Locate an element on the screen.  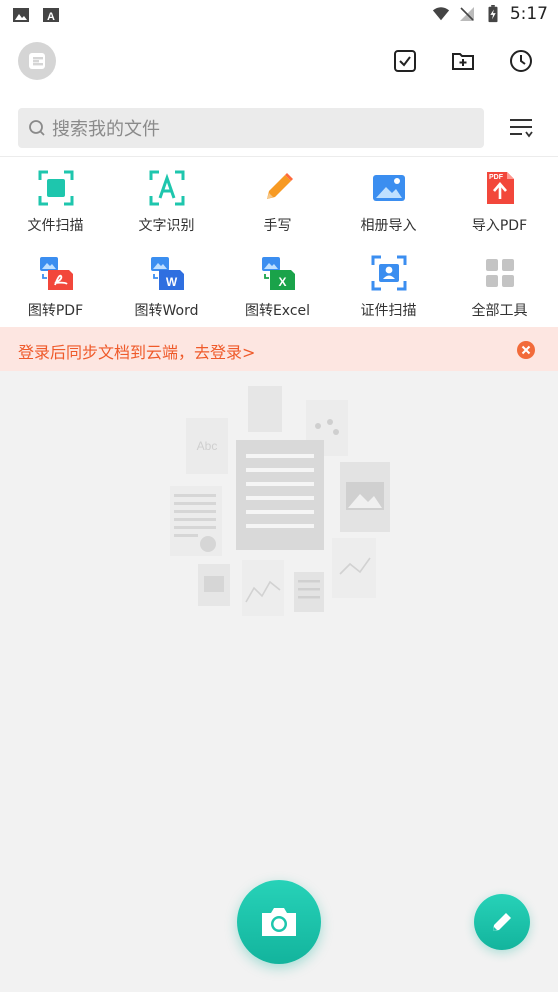
search-row: 搜索我的文件 is located at coordinates (279, 128).